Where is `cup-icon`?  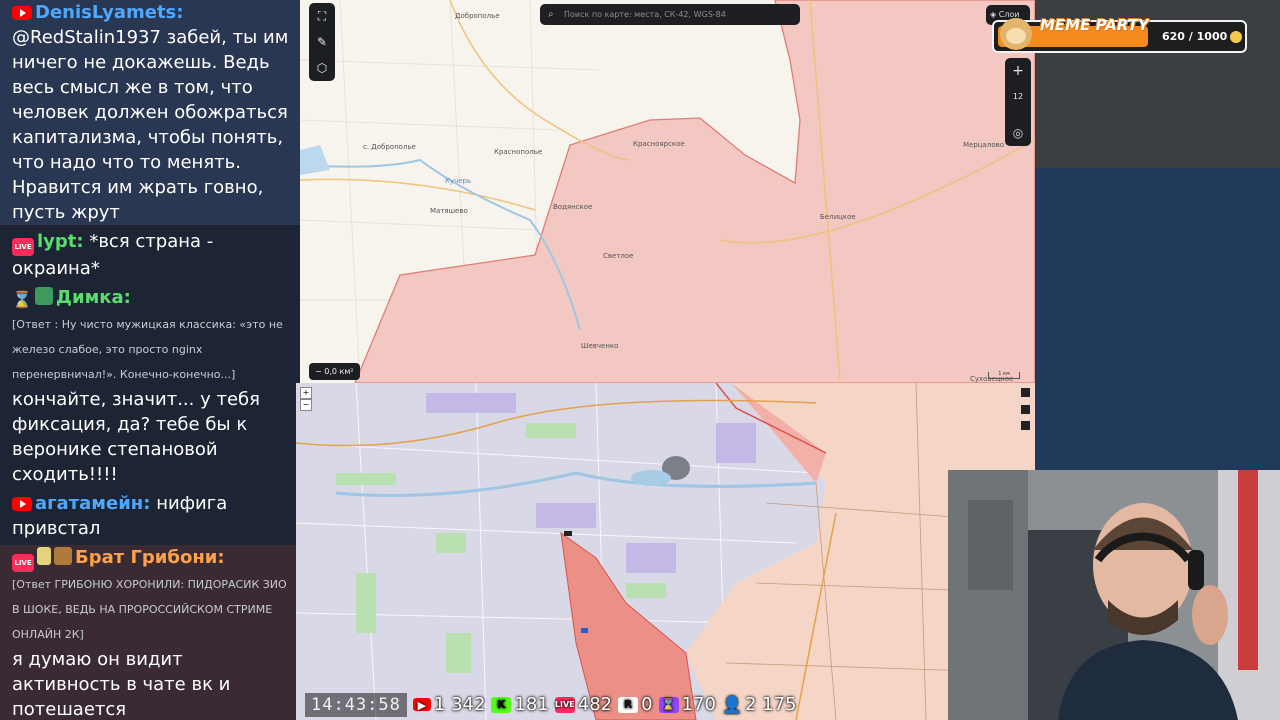 cup-icon is located at coordinates (44, 556).